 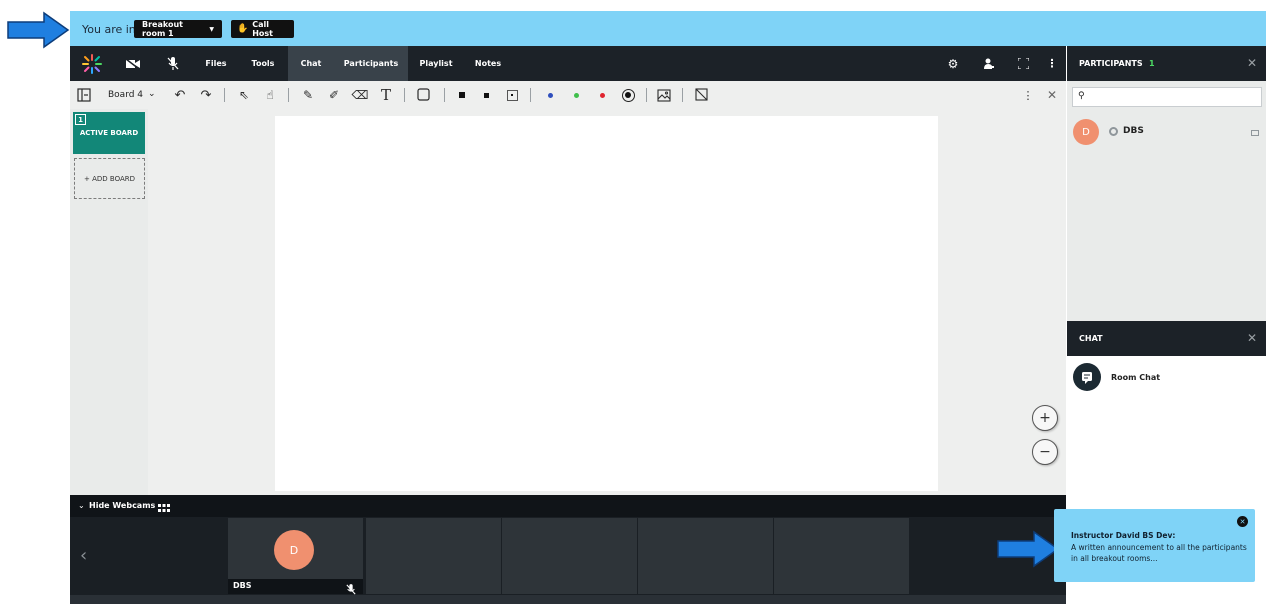 What do you see at coordinates (80, 119) in the screenshot?
I see `board-number-badge: 1` at bounding box center [80, 119].